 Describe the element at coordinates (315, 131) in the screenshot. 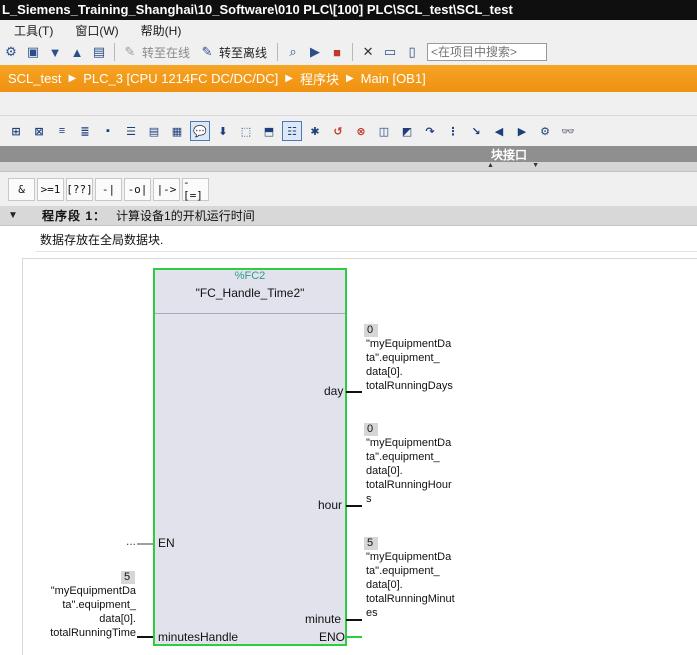

I see `highlight-icon: ✱` at that location.